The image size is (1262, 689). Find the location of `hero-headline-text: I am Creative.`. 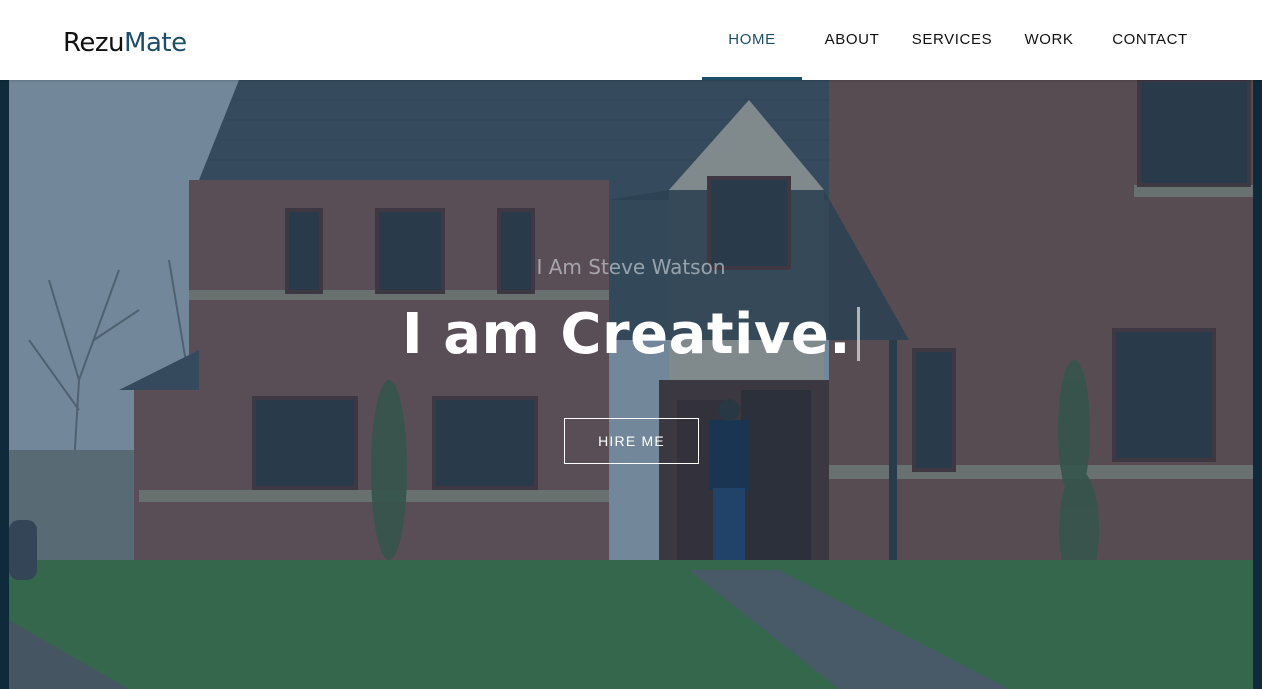

hero-headline-text: I am Creative. is located at coordinates (626, 334).